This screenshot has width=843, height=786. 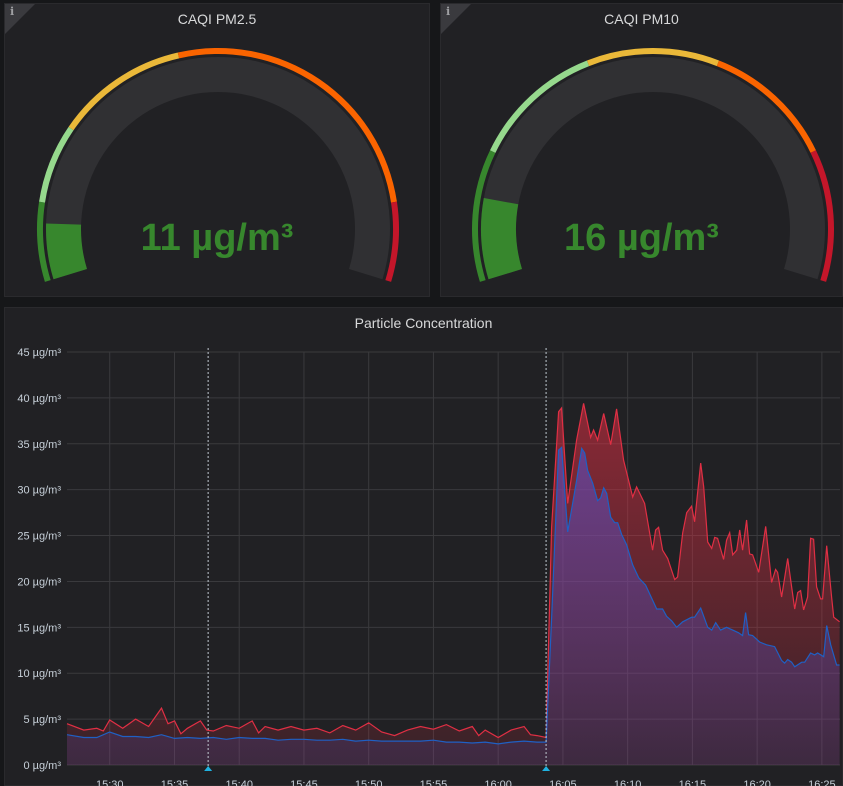 I want to click on gauge-value: 16 µg/m³, so click(x=641, y=238).